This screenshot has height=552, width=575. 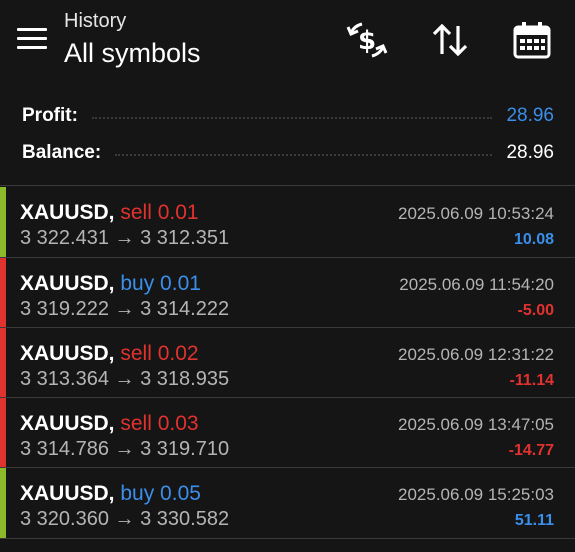 What do you see at coordinates (125, 309) in the screenshot?
I see `trade-prices: 3 319.222 → 3 314.222` at bounding box center [125, 309].